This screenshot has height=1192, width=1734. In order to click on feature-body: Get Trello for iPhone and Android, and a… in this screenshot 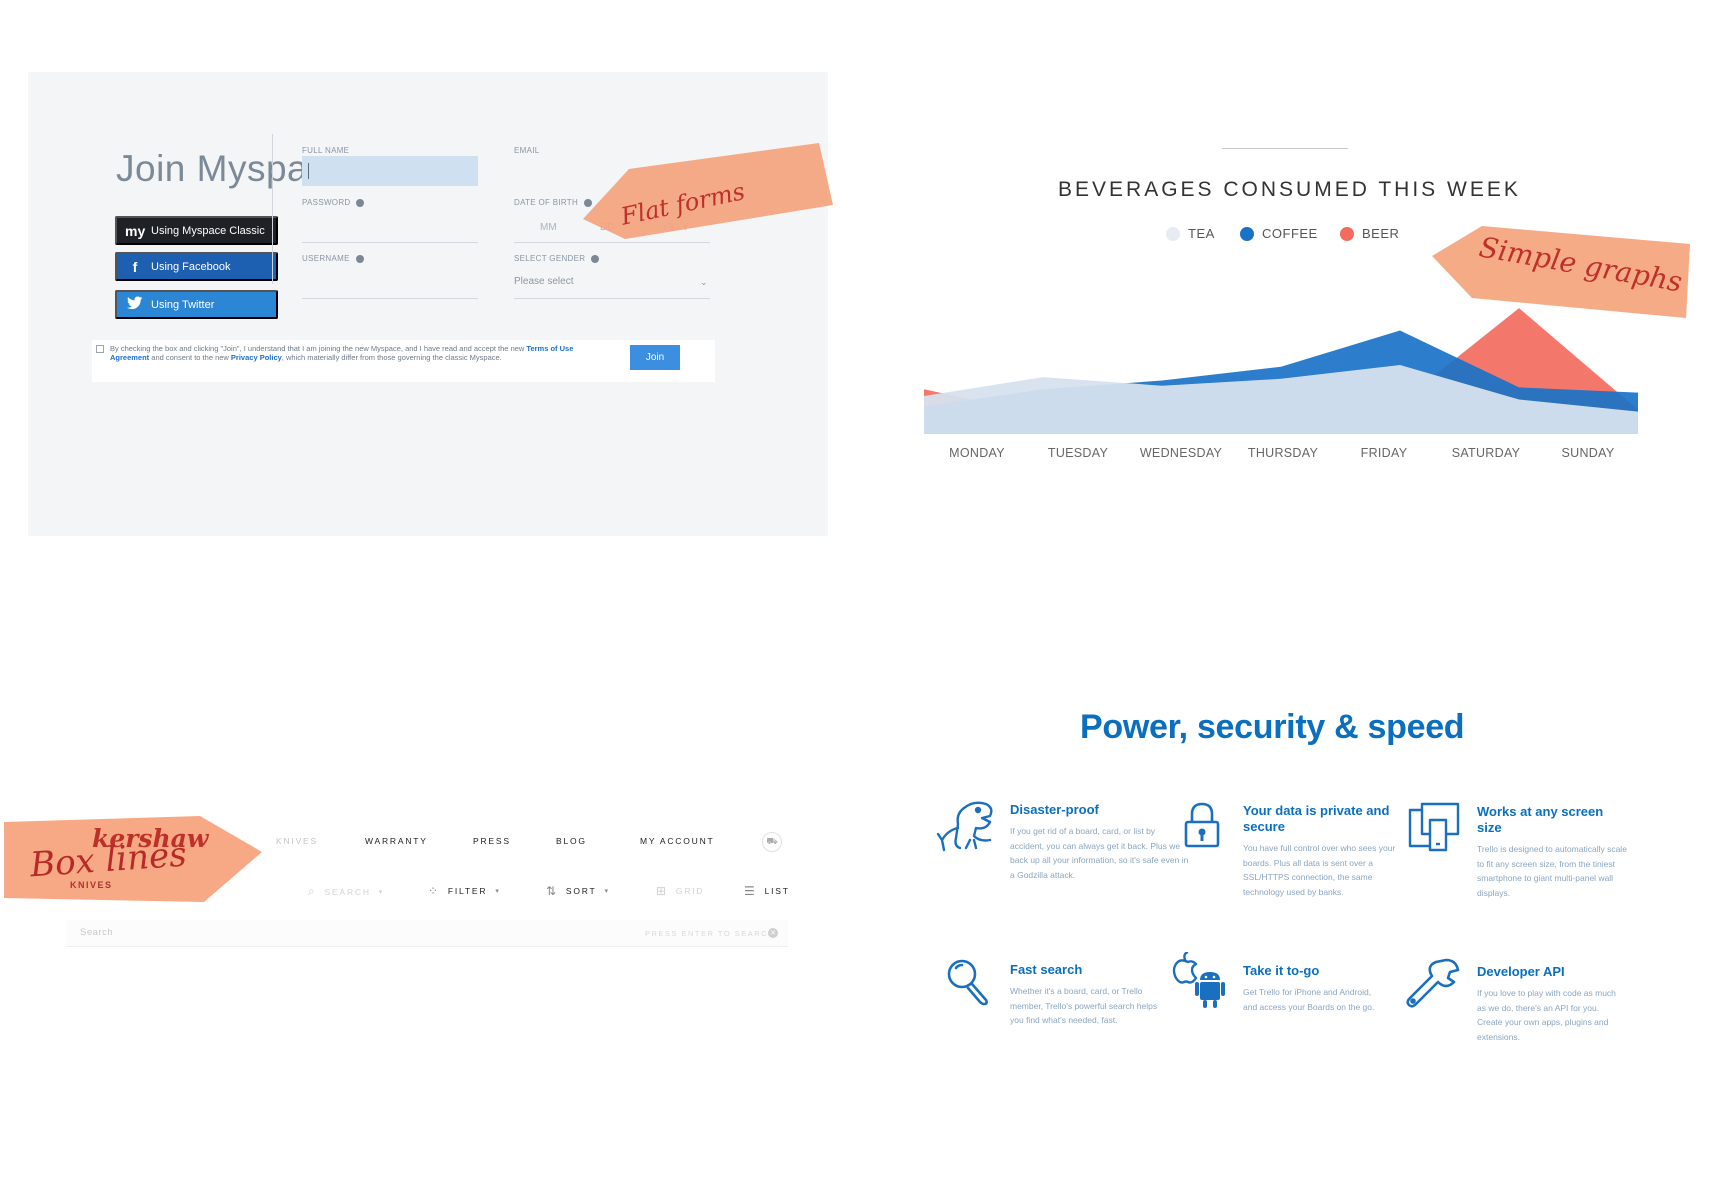, I will do `click(1309, 999)`.